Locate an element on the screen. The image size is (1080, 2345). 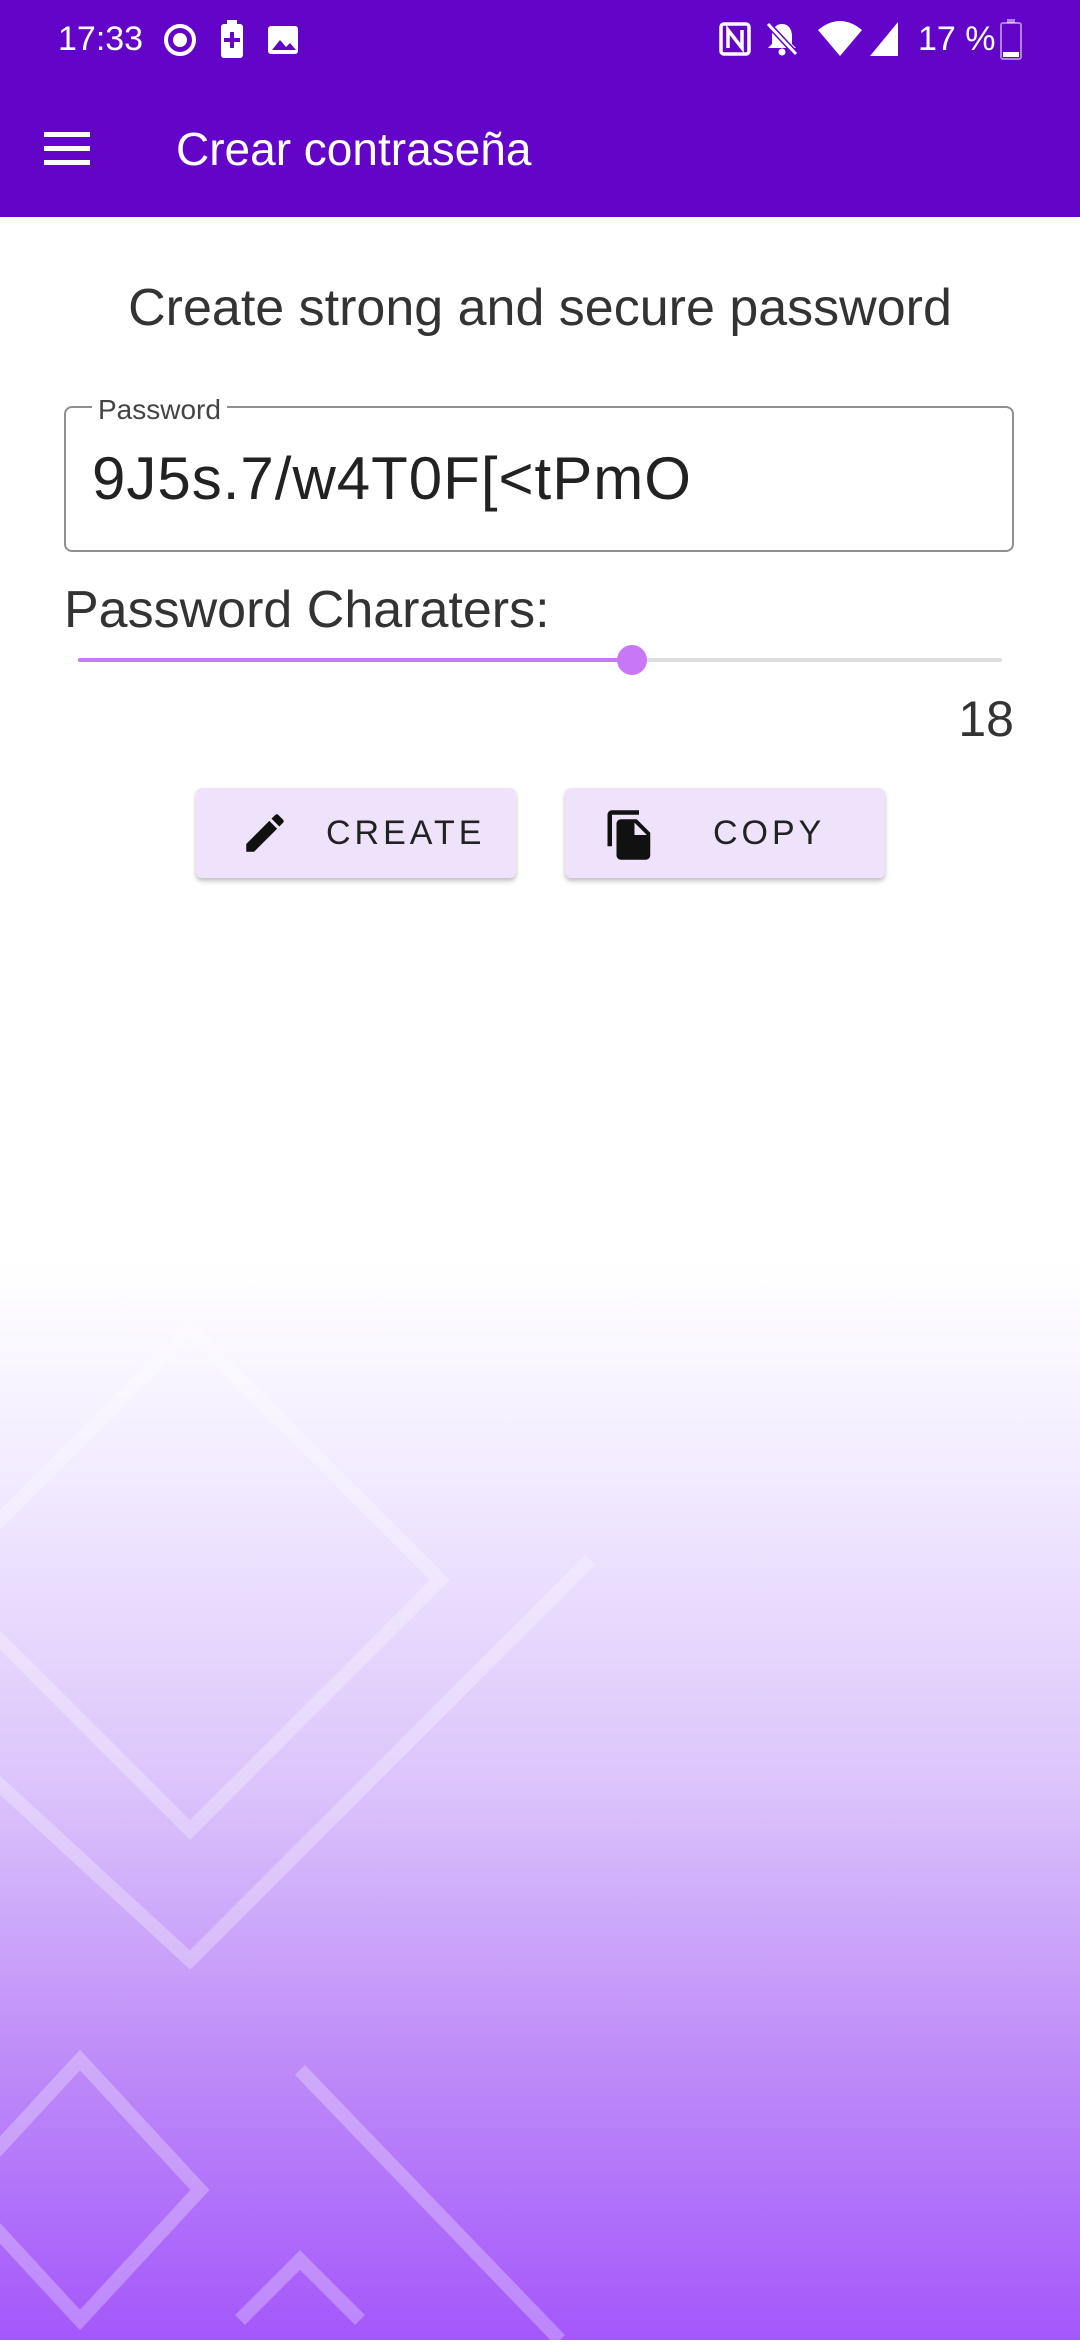
battery-saver-icon is located at coordinates (232, 39).